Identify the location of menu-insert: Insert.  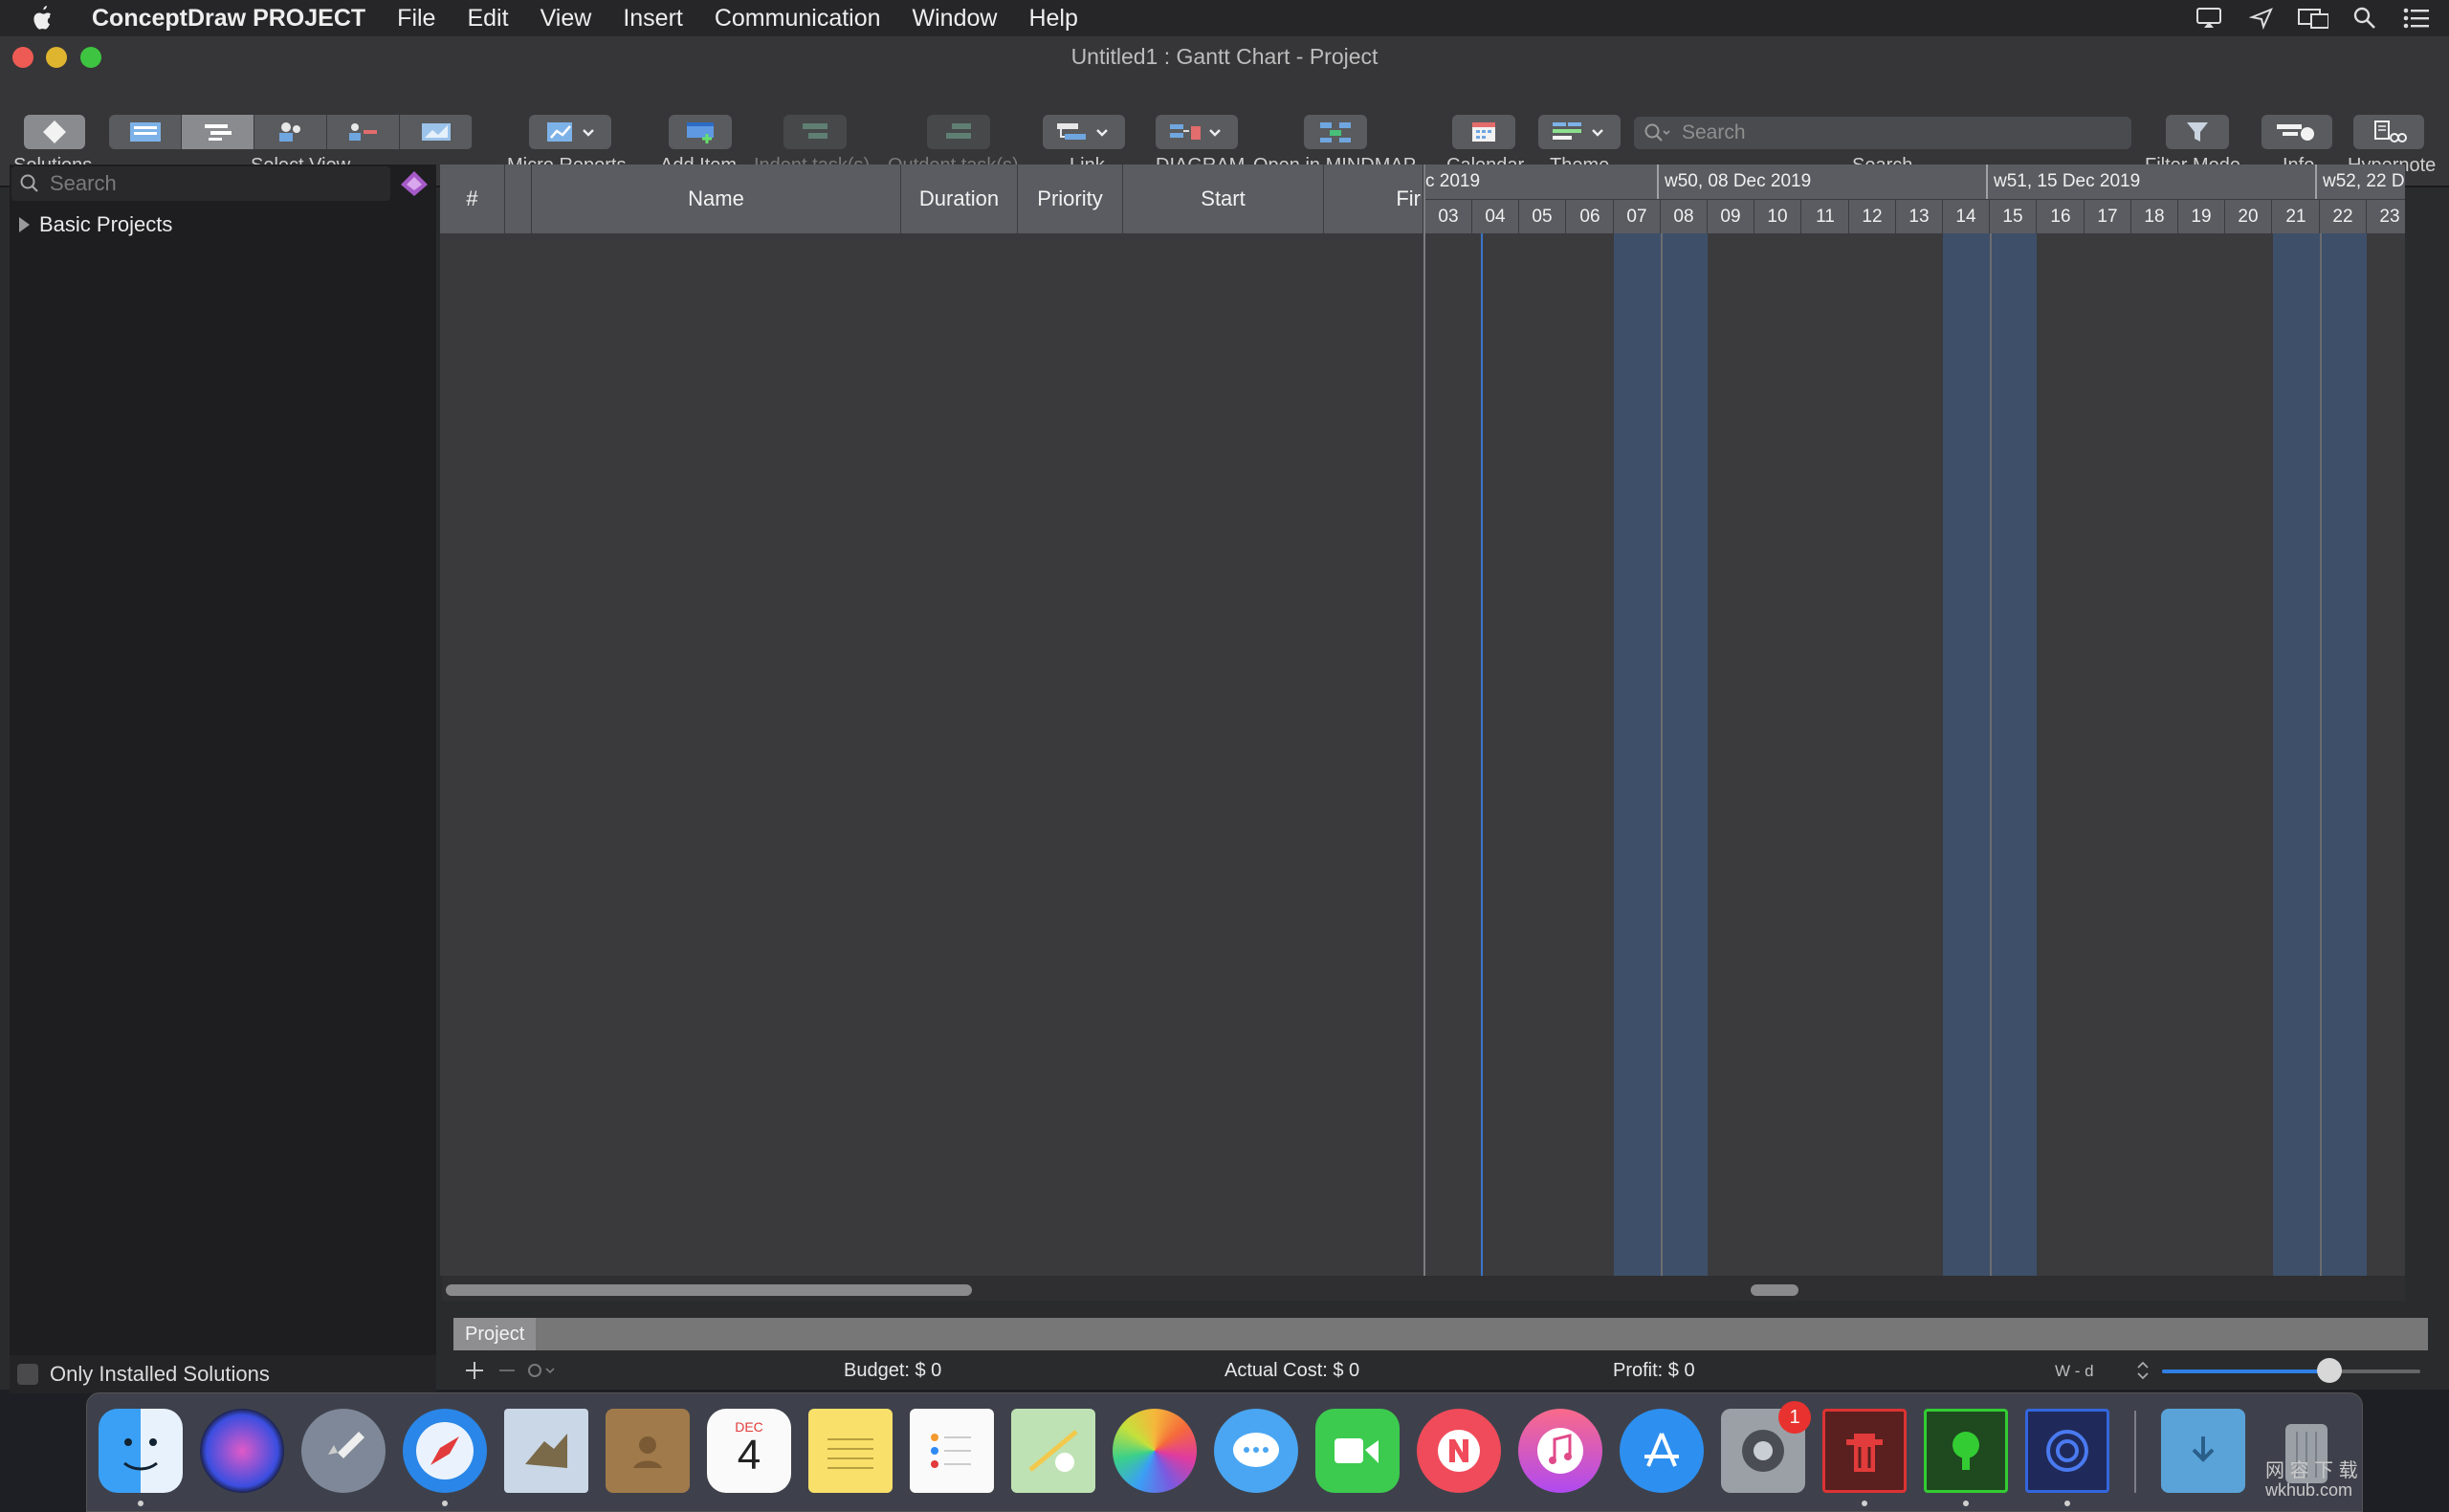
(653, 19).